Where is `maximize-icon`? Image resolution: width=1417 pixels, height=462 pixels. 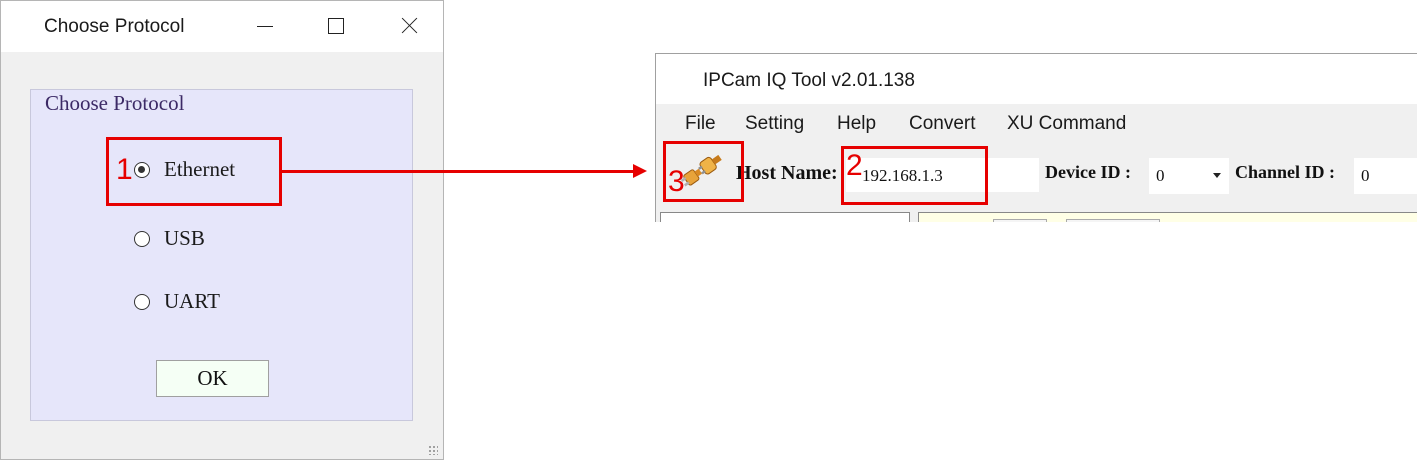 maximize-icon is located at coordinates (335, 26).